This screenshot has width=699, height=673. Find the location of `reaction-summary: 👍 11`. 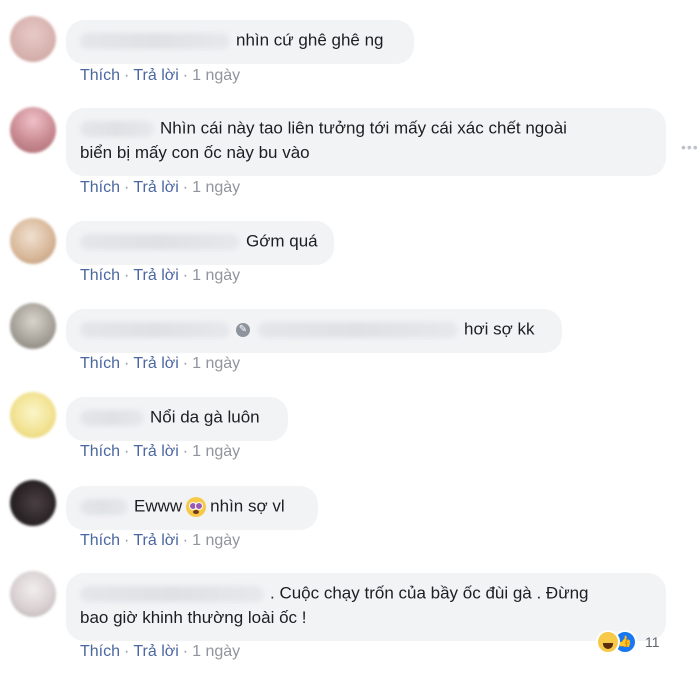

reaction-summary: 👍 11 is located at coordinates (628, 642).